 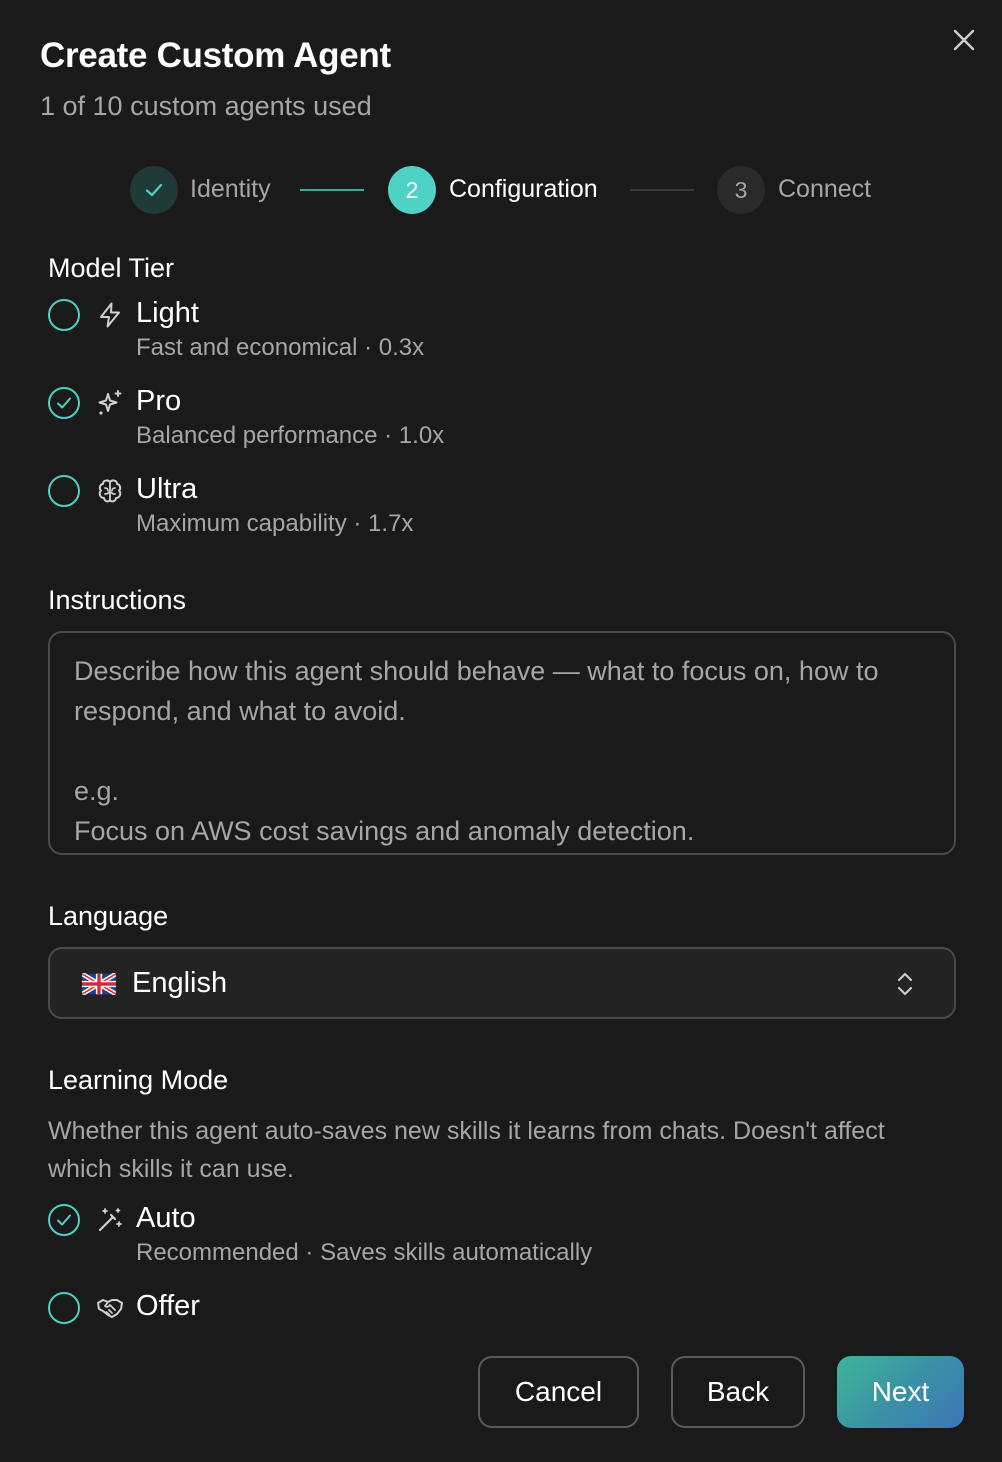 What do you see at coordinates (900, 1392) in the screenshot?
I see `next-button: Next` at bounding box center [900, 1392].